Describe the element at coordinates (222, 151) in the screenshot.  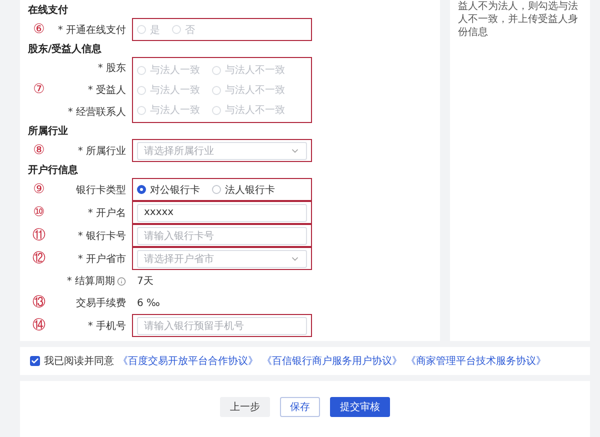
I see `select-field: 请选择所属行业` at that location.